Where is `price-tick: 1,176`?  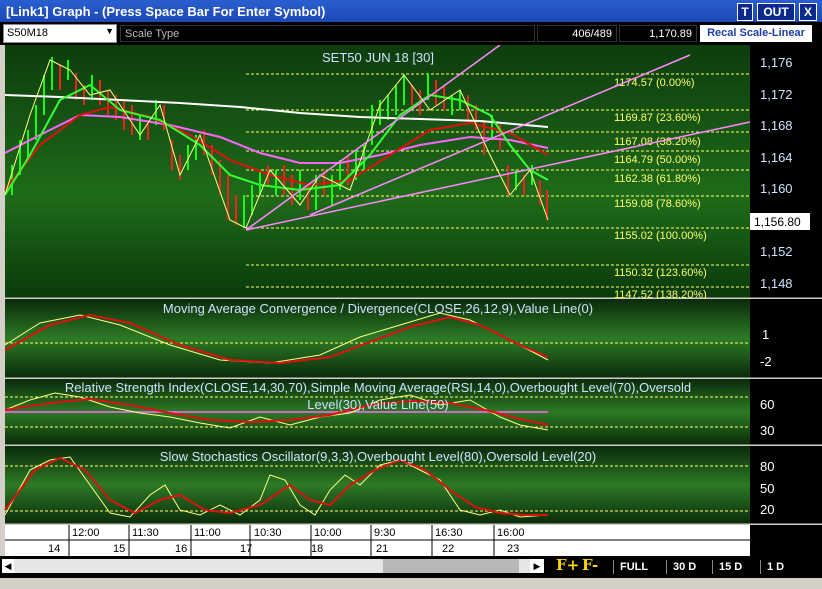
price-tick: 1,176 is located at coordinates (776, 62).